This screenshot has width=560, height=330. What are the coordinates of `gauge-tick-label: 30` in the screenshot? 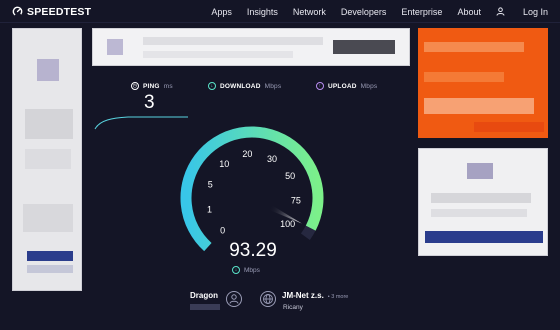 It's located at (272, 159).